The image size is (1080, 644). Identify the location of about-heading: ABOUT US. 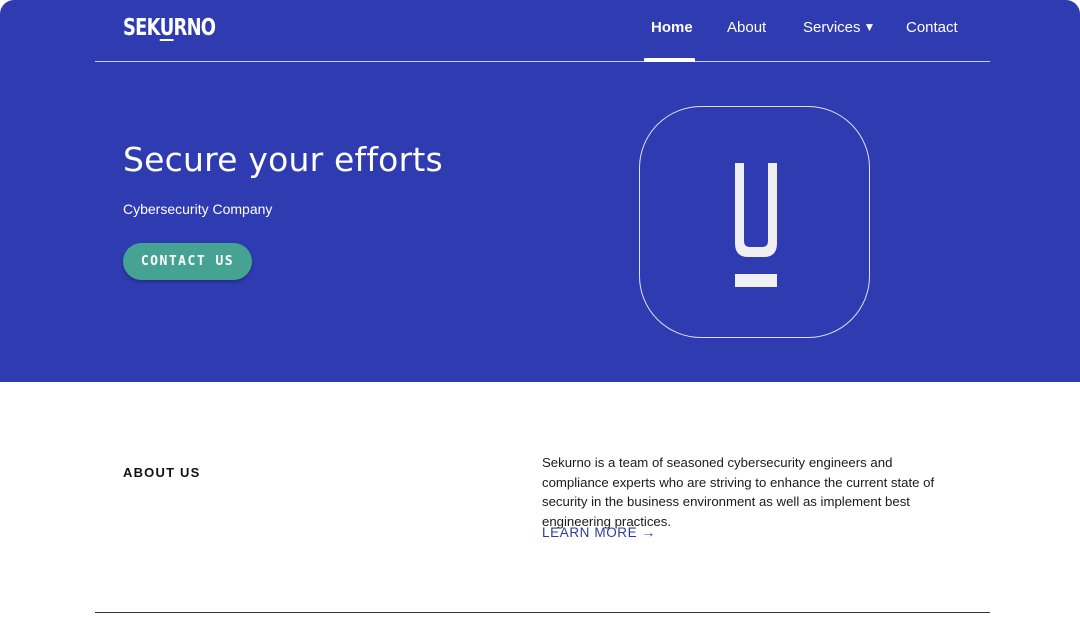
(162, 472).